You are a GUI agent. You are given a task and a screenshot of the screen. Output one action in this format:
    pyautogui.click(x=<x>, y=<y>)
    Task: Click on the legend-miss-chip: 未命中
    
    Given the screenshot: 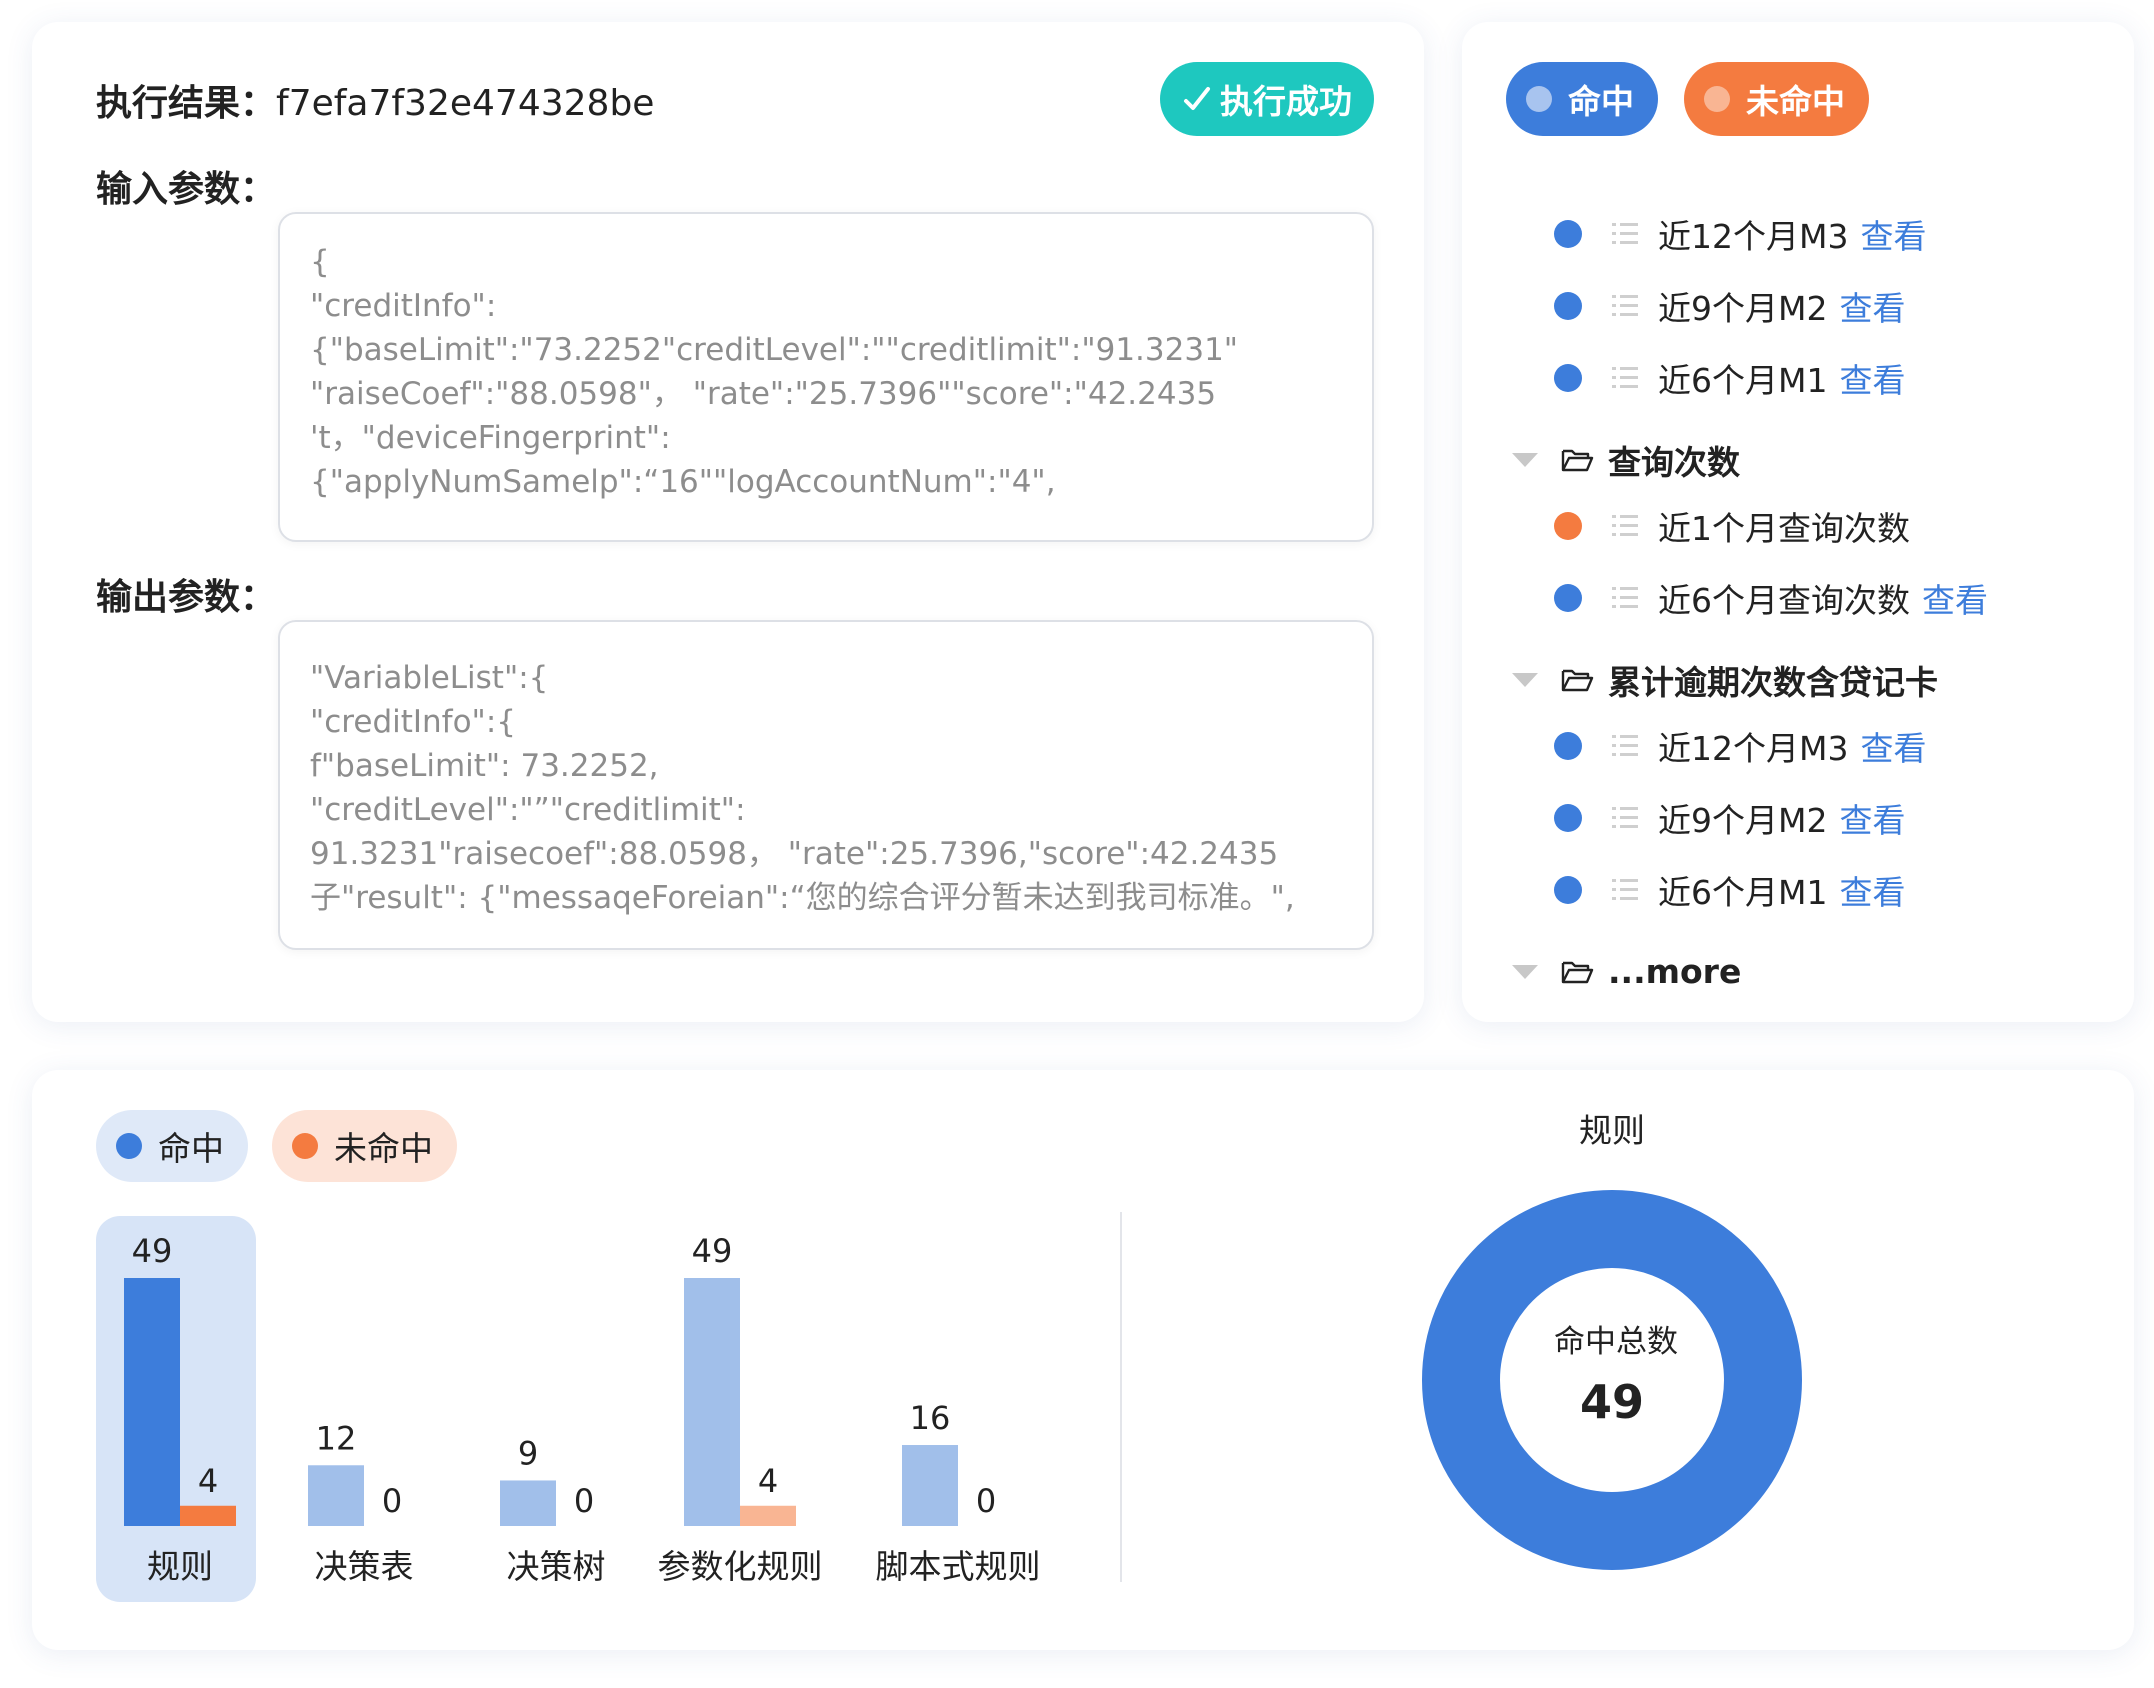 What is the action you would take?
    pyautogui.click(x=1776, y=99)
    